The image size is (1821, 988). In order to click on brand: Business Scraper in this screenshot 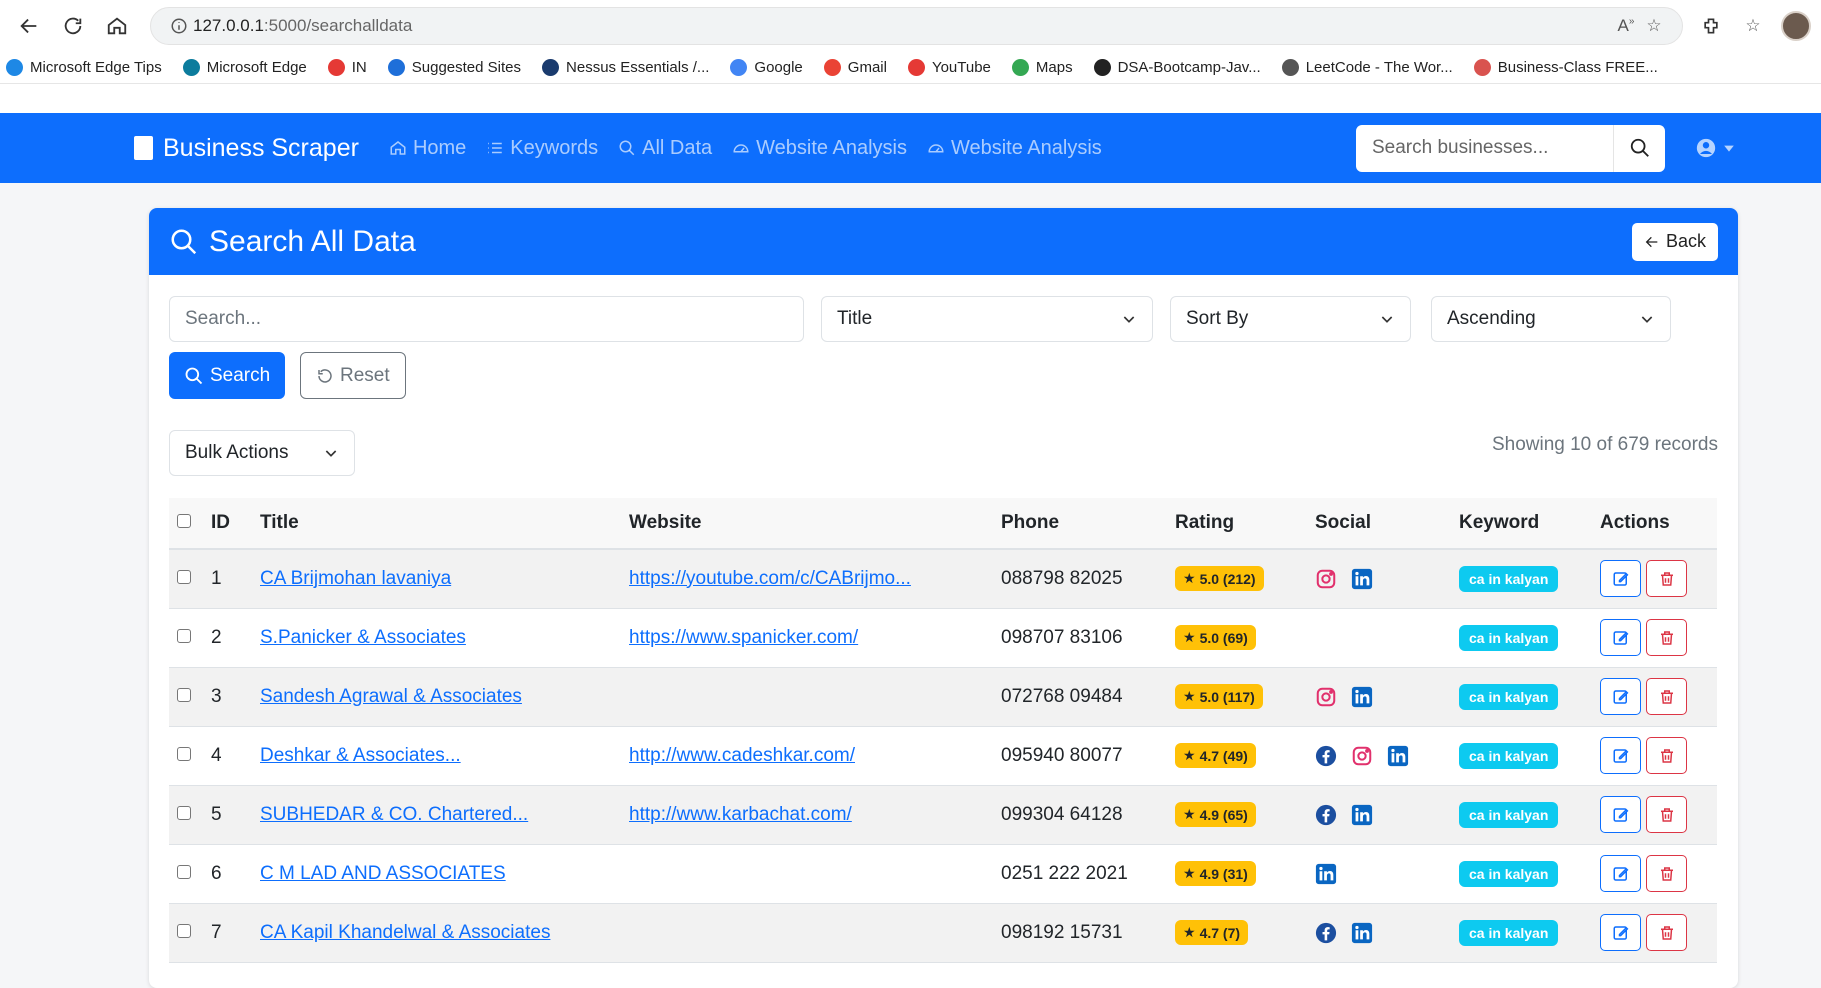, I will do `click(246, 148)`.